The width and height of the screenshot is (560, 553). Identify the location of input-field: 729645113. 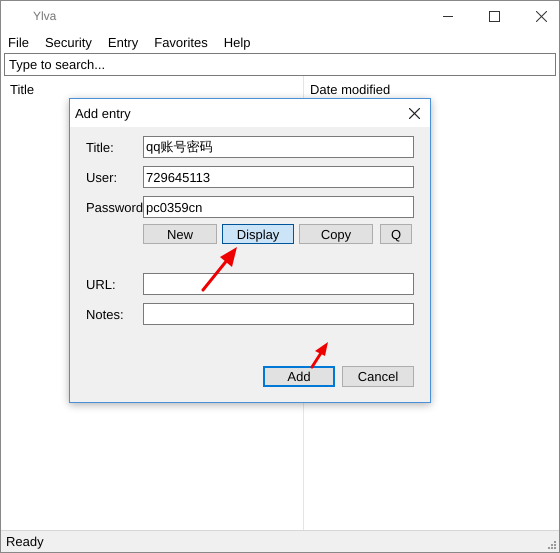
(278, 177).